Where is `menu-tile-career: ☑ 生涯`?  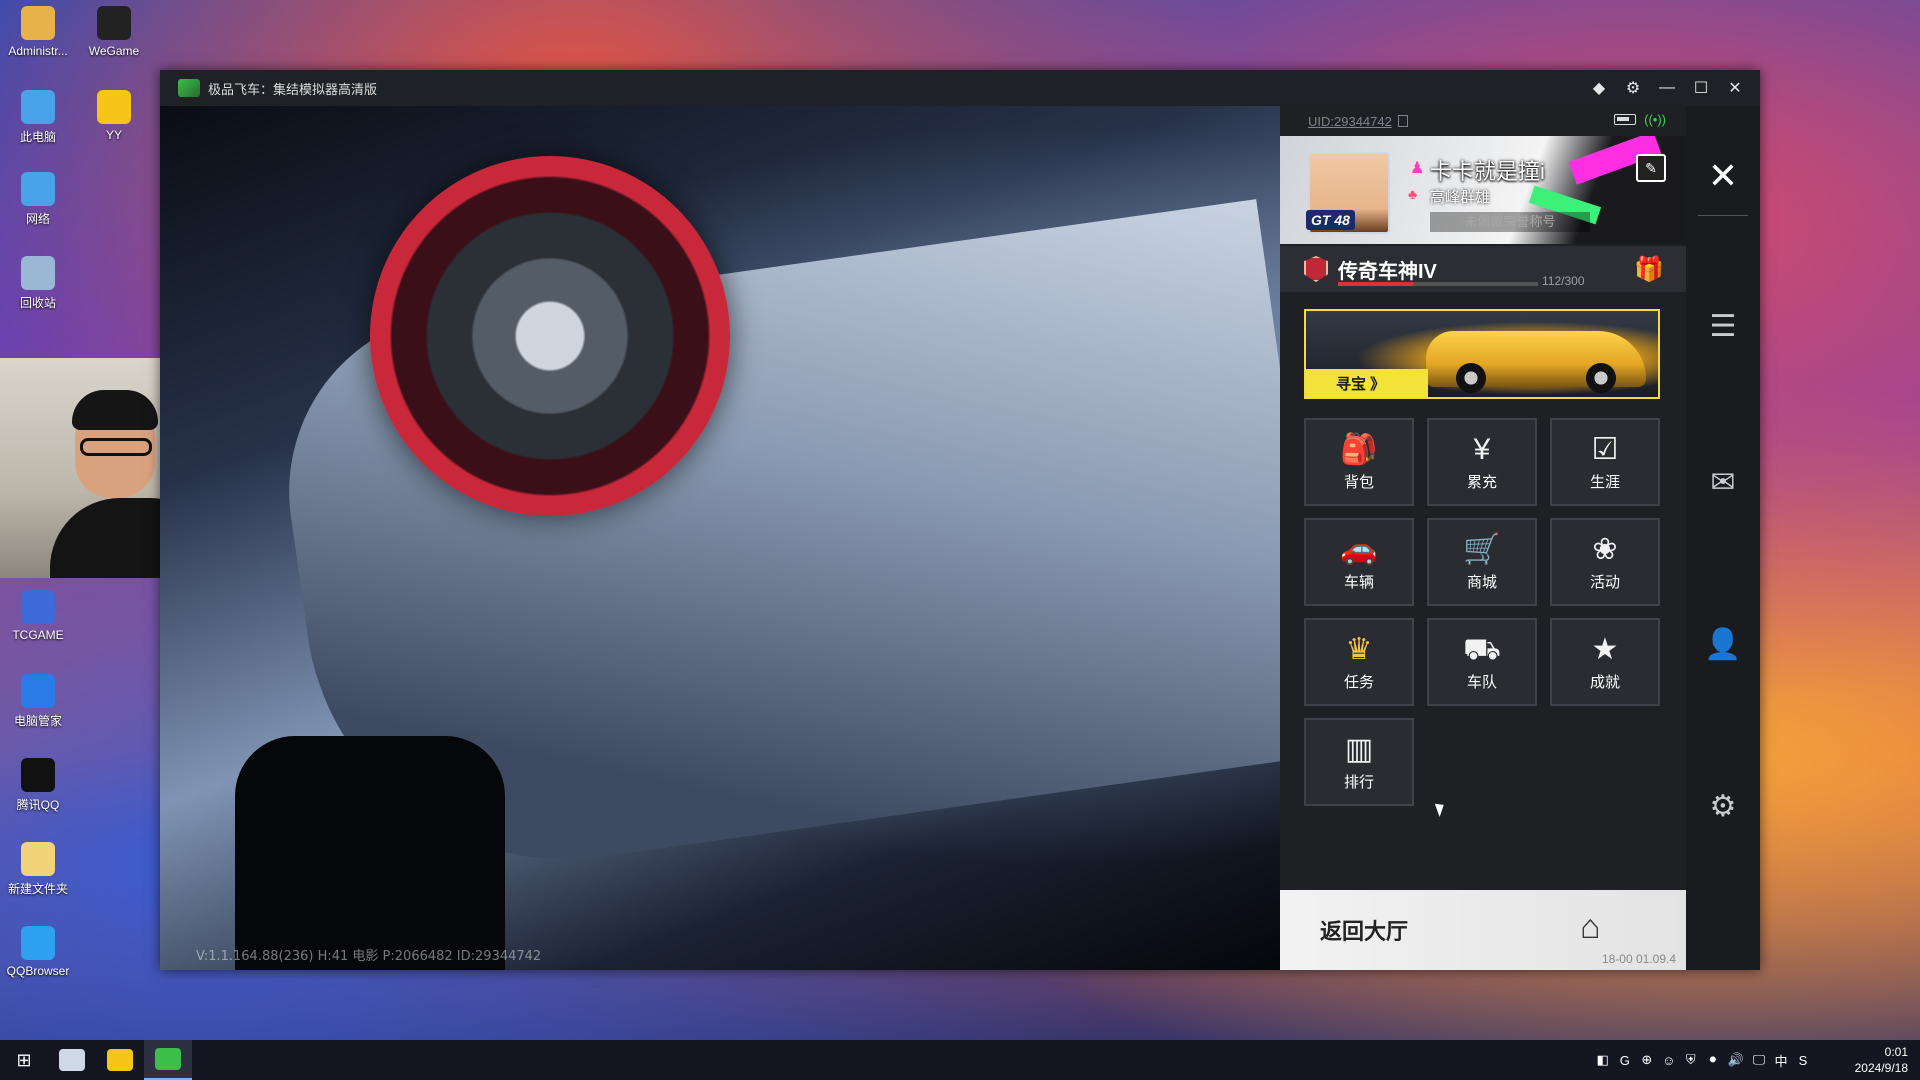 menu-tile-career: ☑ 生涯 is located at coordinates (1605, 462).